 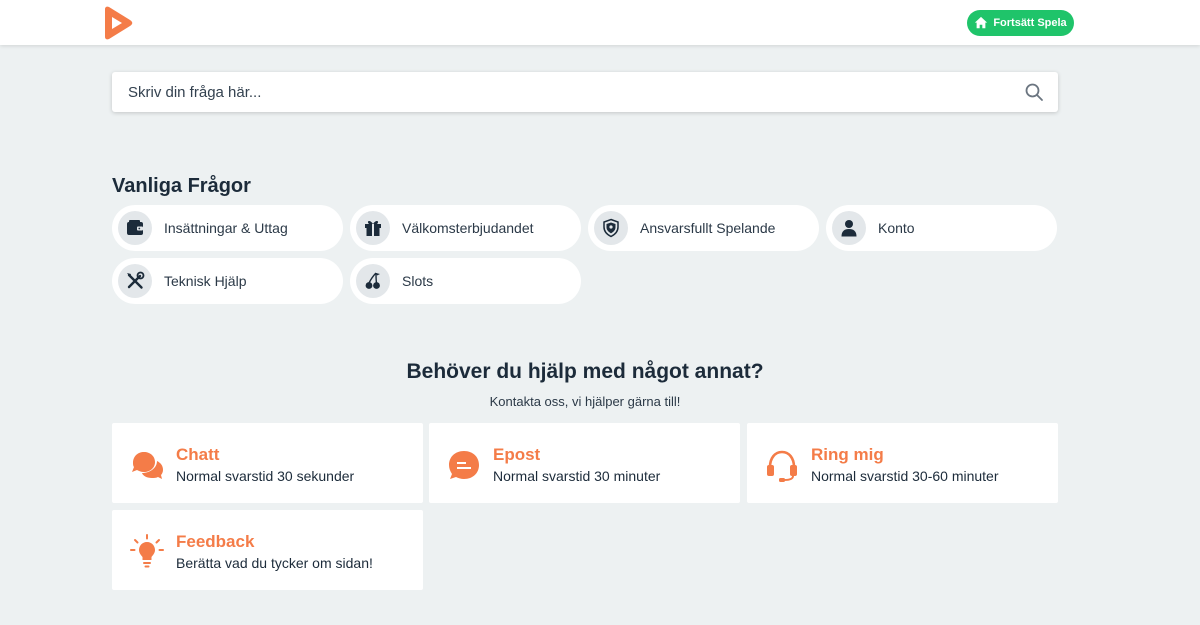 What do you see at coordinates (117, 23) in the screenshot?
I see `play-logo-icon` at bounding box center [117, 23].